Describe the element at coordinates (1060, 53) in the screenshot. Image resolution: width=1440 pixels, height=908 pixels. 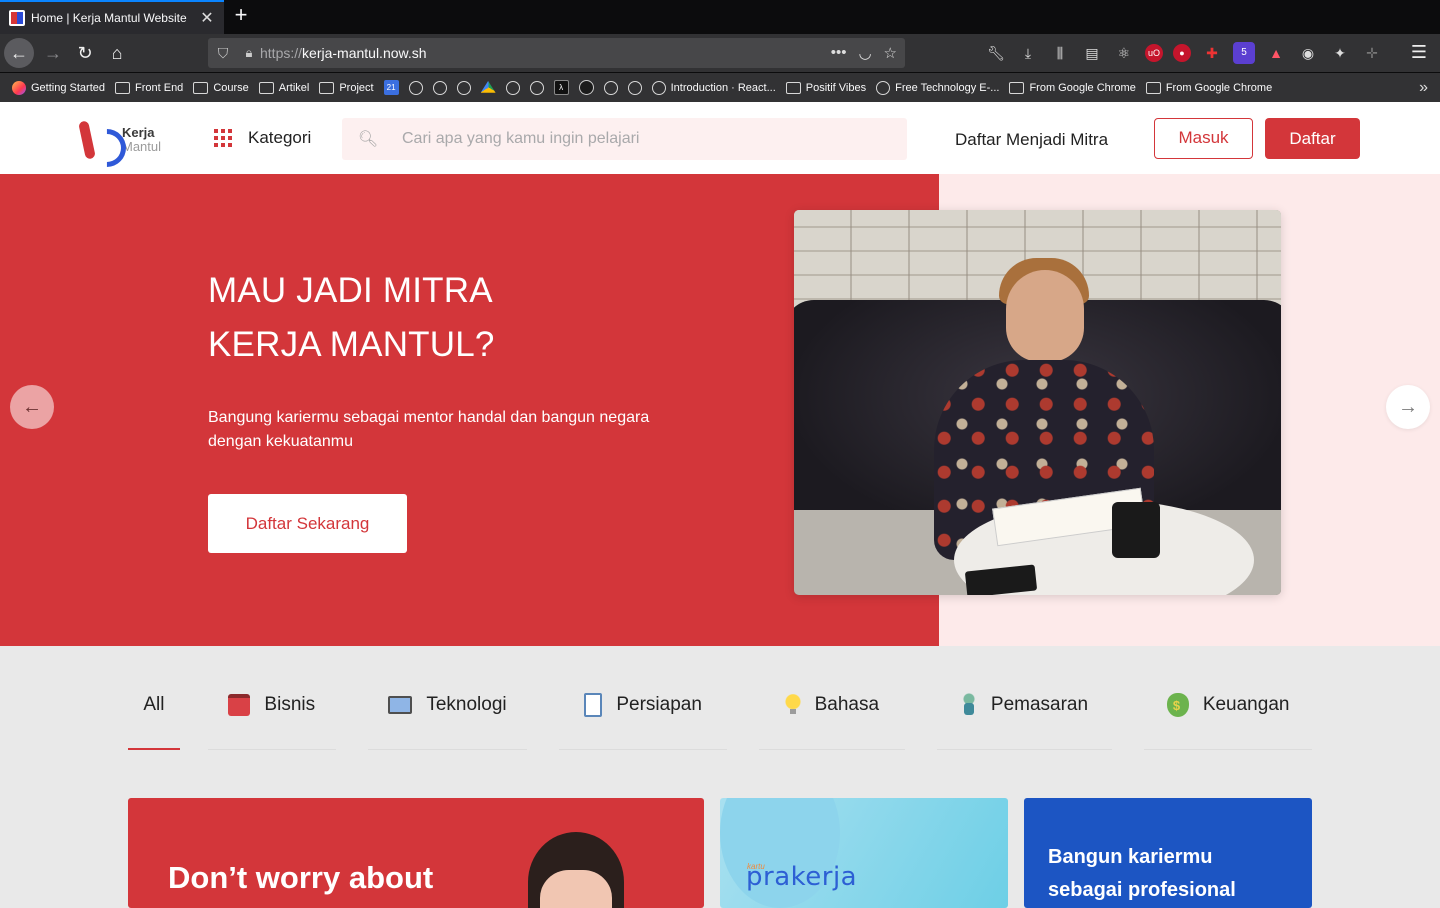
I see `library-icon: ⫼` at that location.